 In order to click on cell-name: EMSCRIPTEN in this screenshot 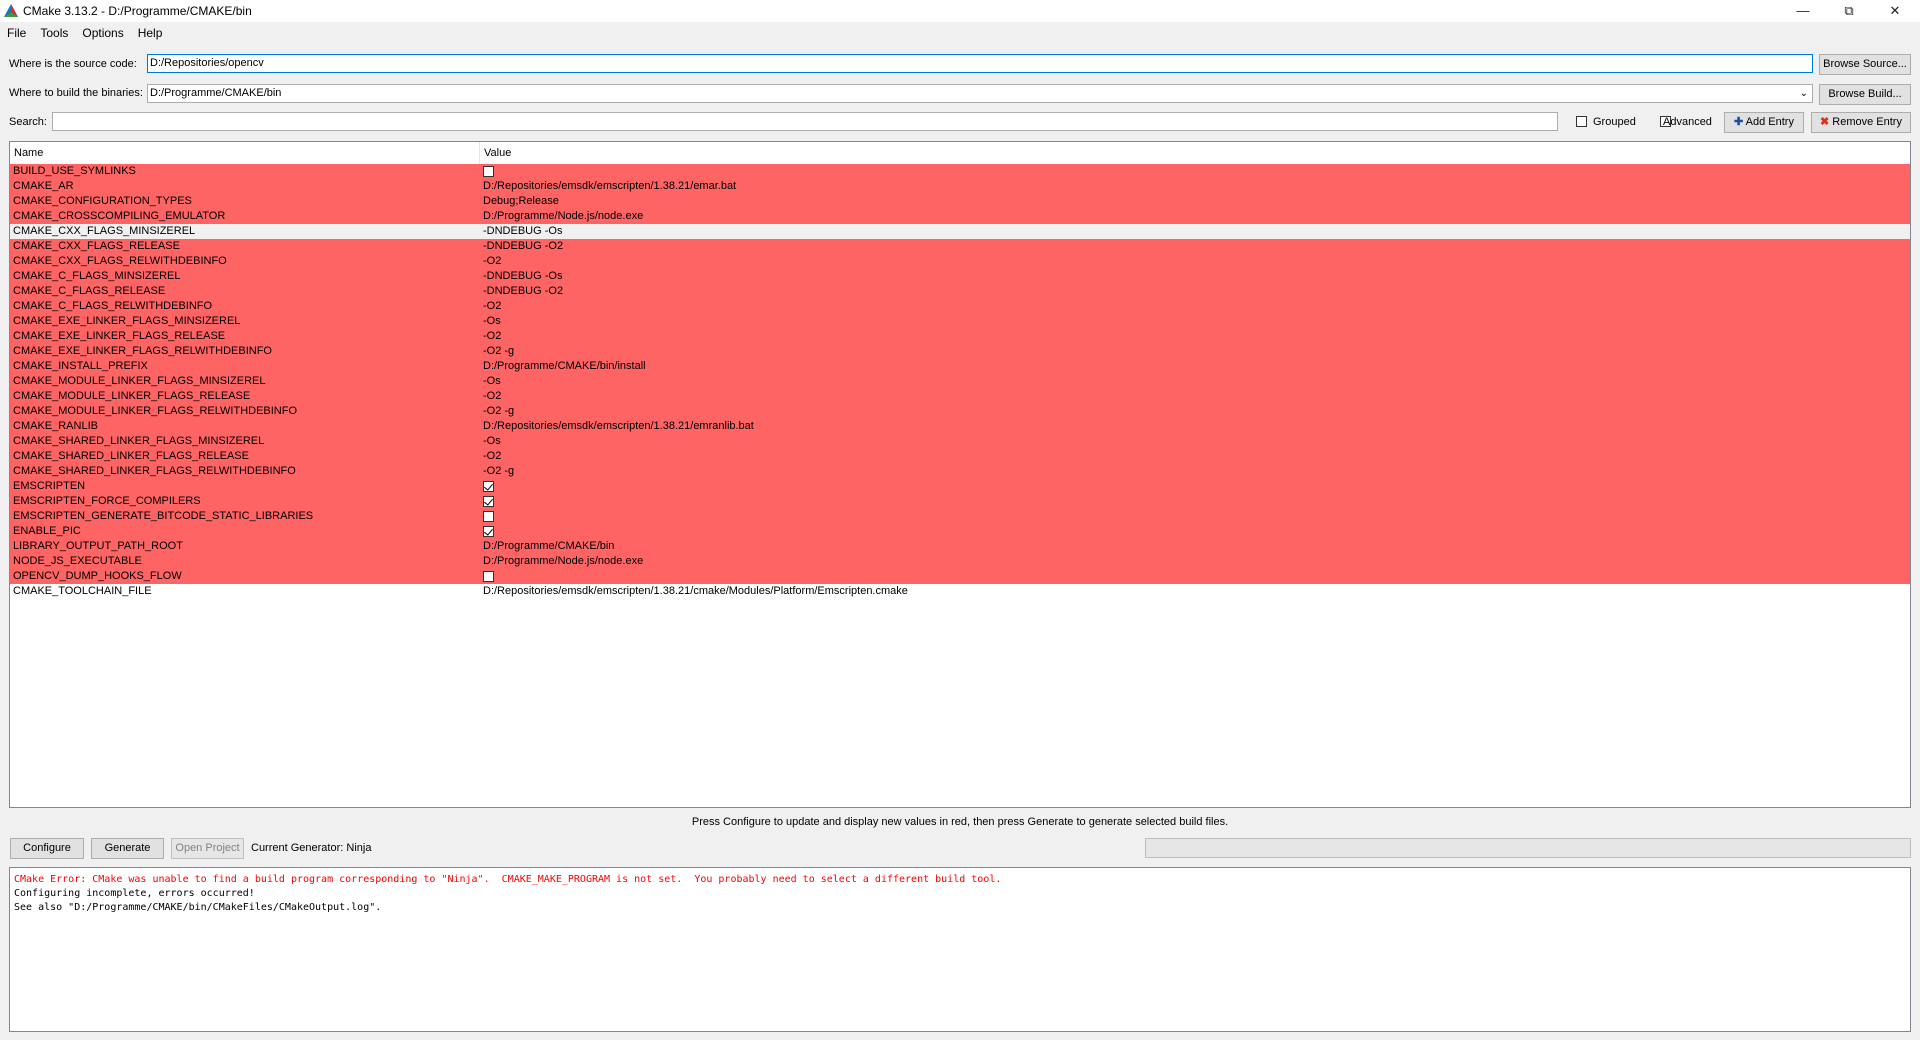, I will do `click(49, 486)`.